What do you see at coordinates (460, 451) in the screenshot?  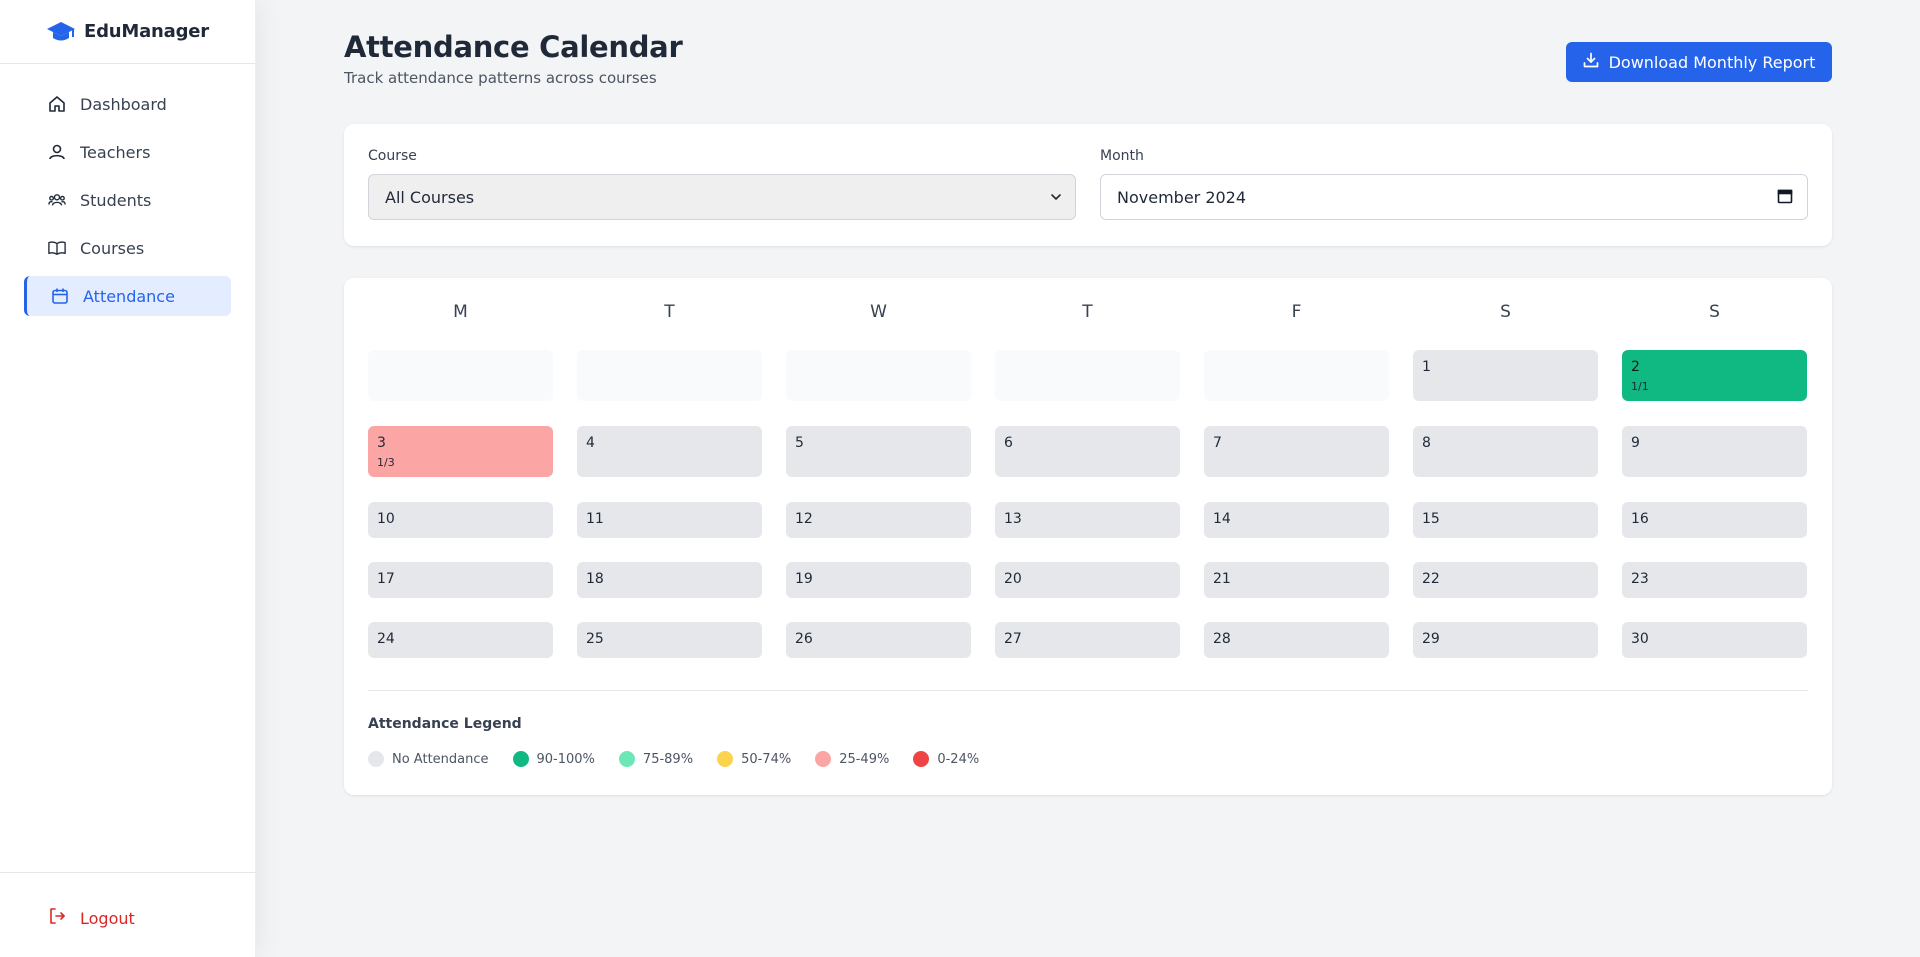 I see `calendar-day: 3 1/3` at bounding box center [460, 451].